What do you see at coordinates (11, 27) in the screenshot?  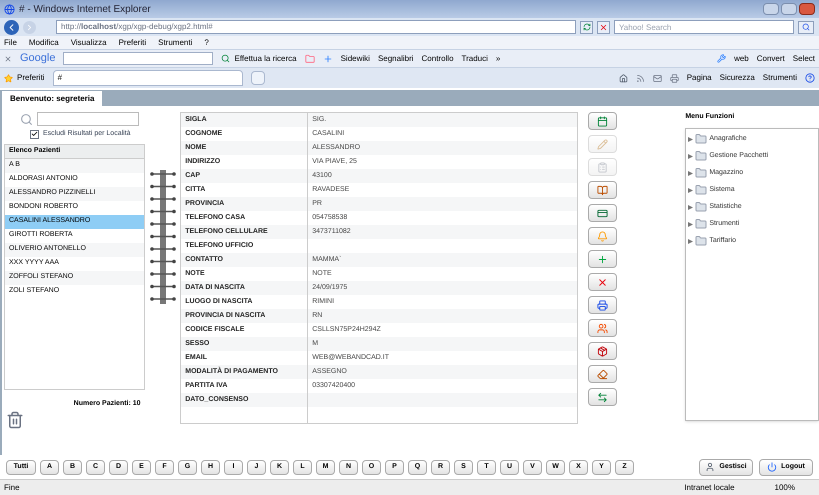 I see `back-button` at bounding box center [11, 27].